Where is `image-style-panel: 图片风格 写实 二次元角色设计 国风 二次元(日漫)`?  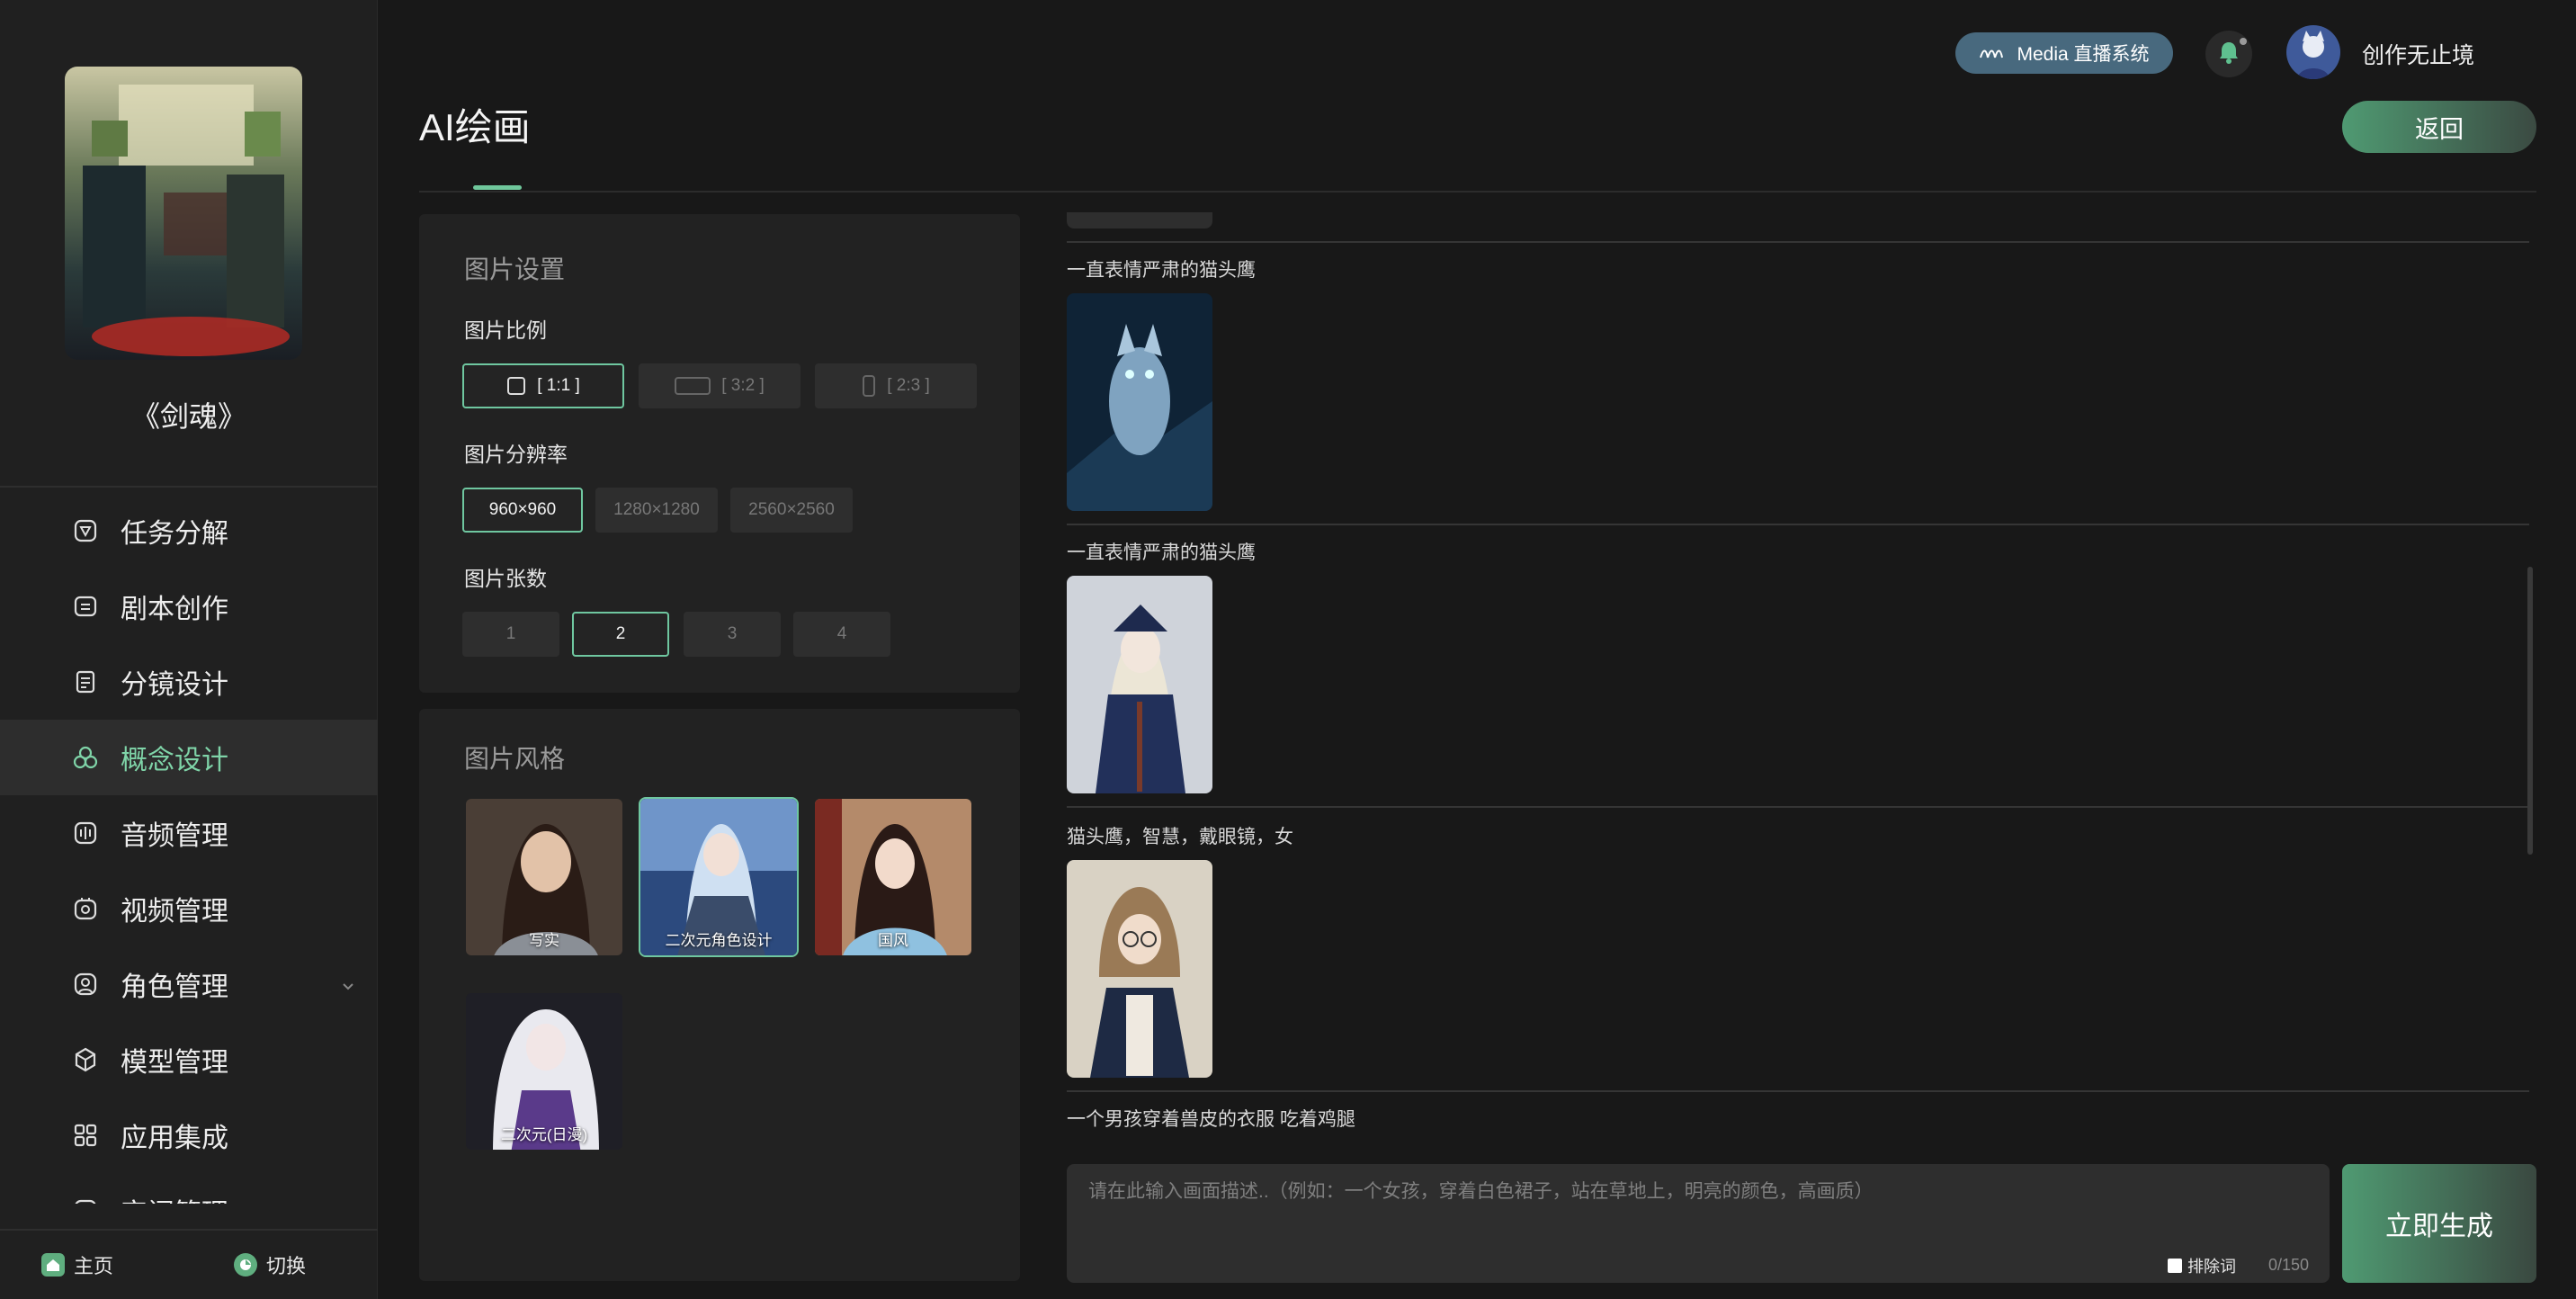
image-style-panel: 图片风格 写实 二次元角色设计 国风 二次元(日漫) is located at coordinates (719, 995).